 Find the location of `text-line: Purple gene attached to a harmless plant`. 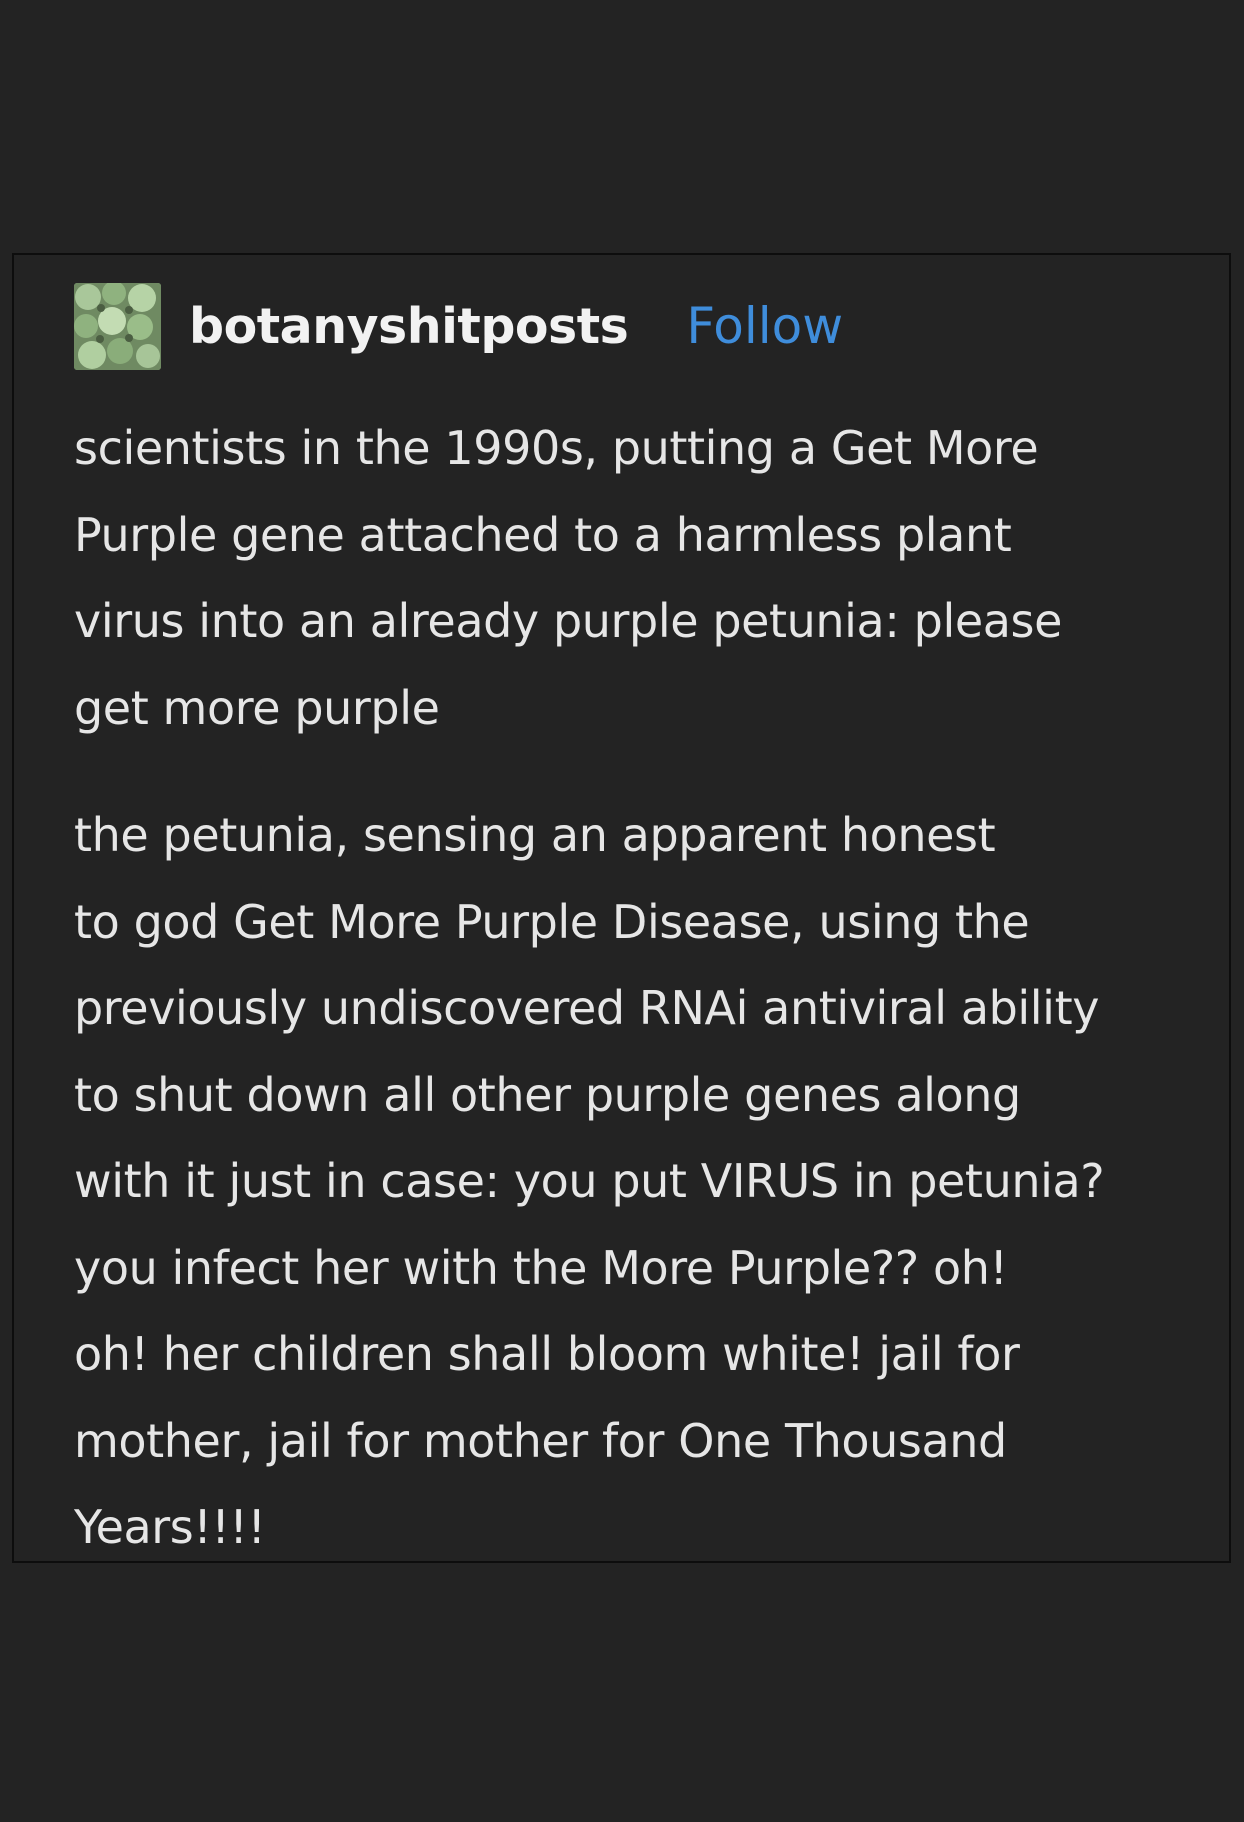

text-line: Purple gene attached to a harmless plant is located at coordinates (543, 534).